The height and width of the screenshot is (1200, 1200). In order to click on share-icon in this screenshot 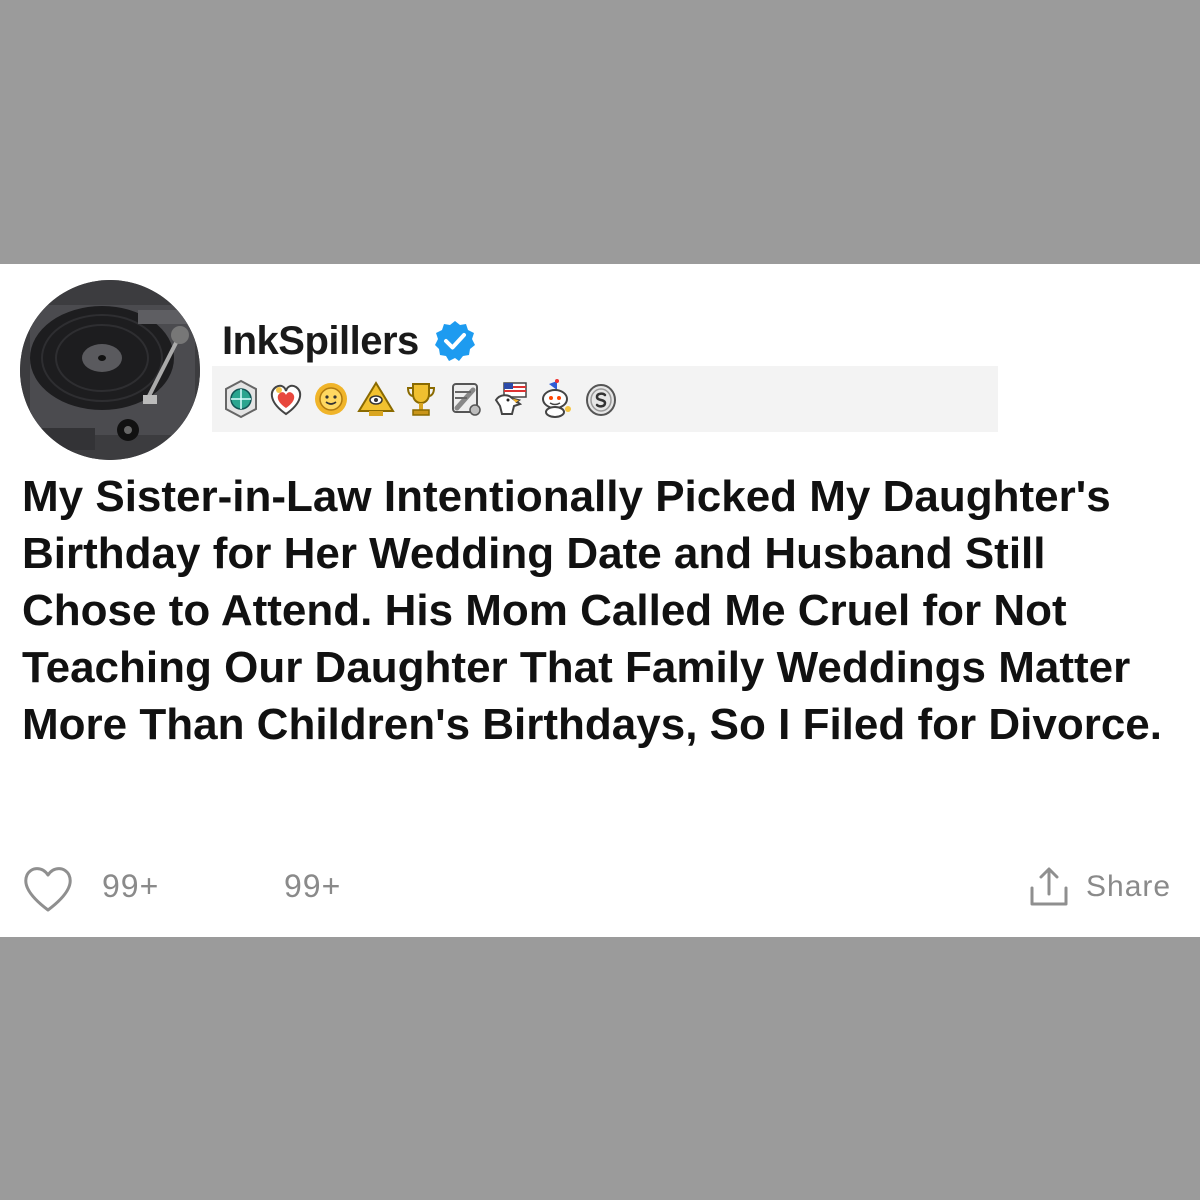, I will do `click(1049, 886)`.